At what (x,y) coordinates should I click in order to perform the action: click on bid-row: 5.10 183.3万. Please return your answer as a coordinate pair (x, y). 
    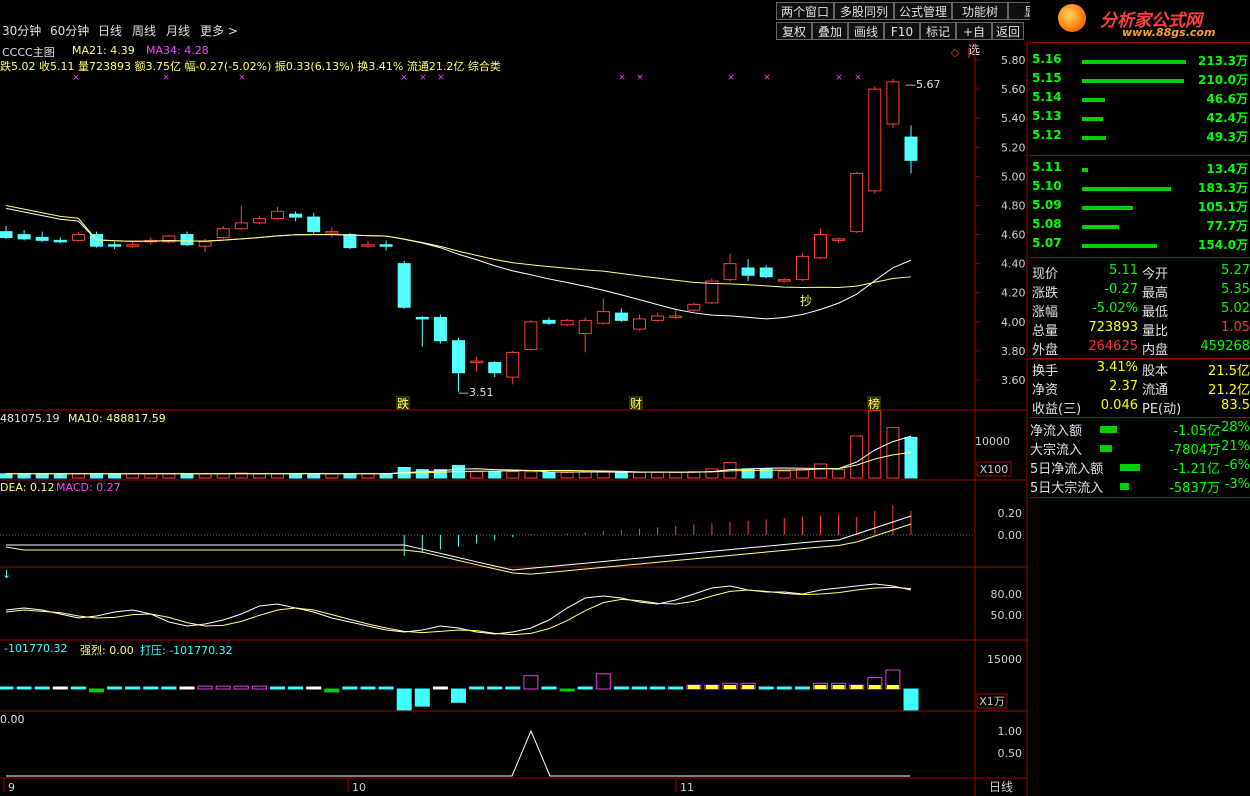
    Looking at the image, I should click on (1140, 188).